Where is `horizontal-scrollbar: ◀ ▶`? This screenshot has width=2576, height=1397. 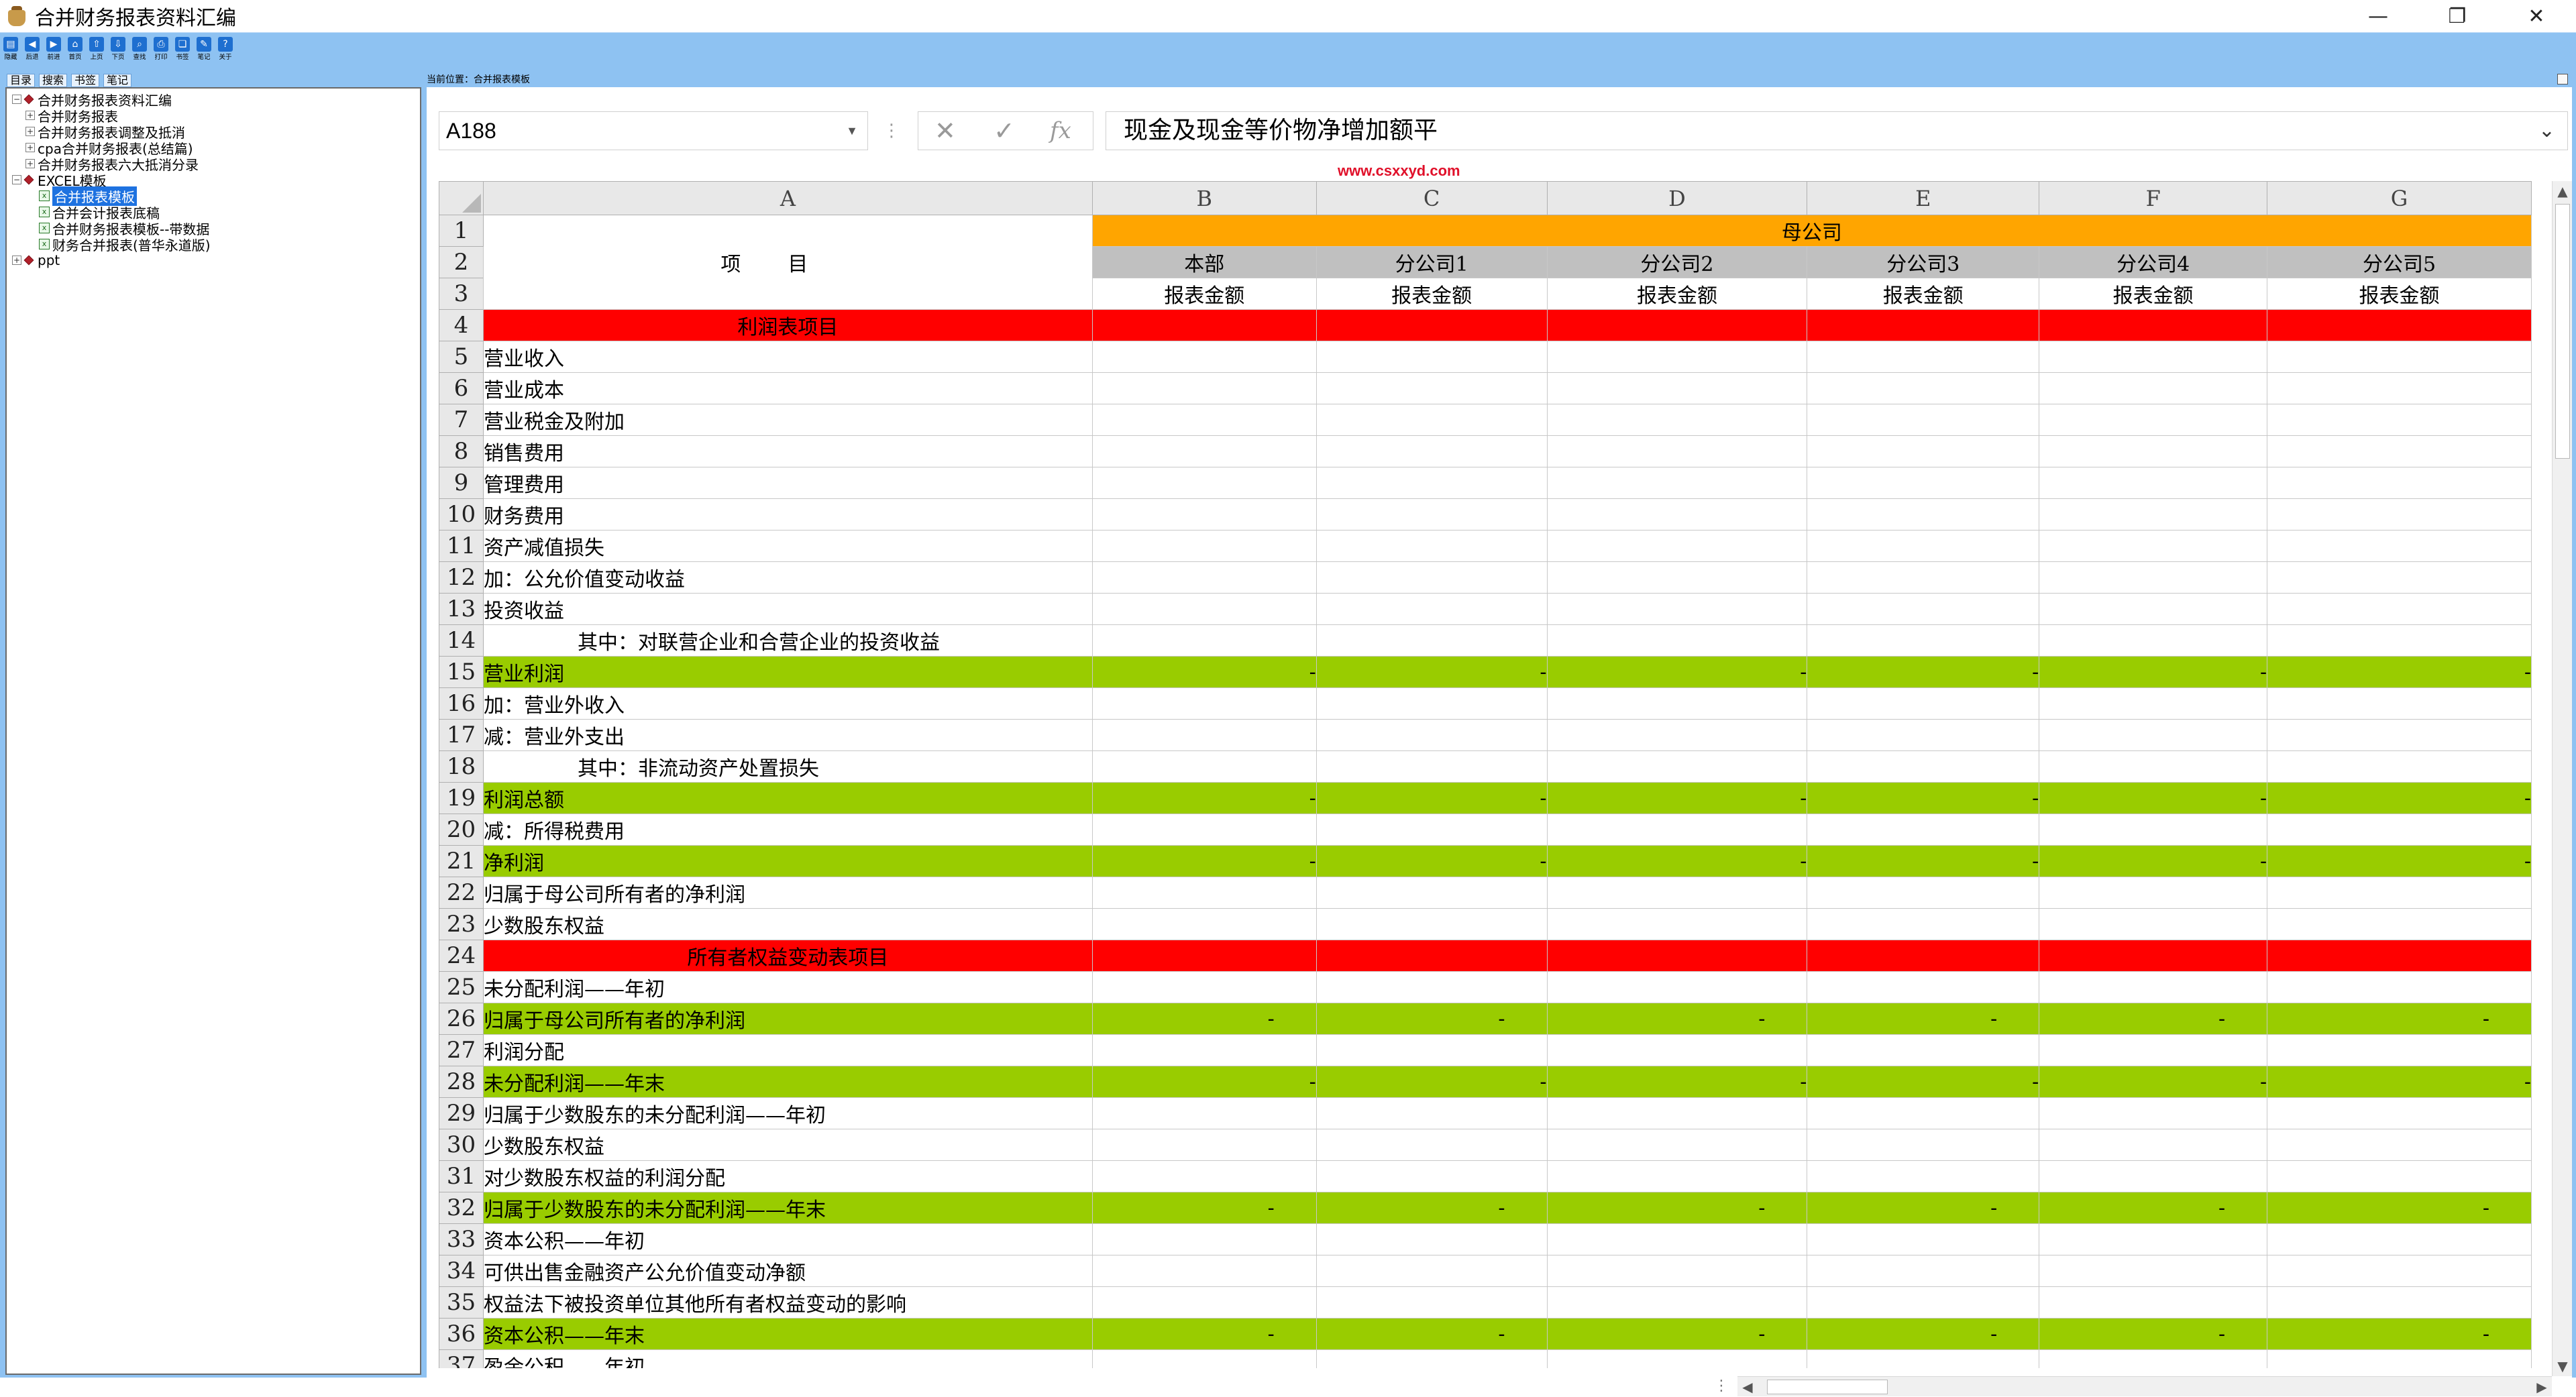 horizontal-scrollbar: ◀ ▶ is located at coordinates (2144, 1386).